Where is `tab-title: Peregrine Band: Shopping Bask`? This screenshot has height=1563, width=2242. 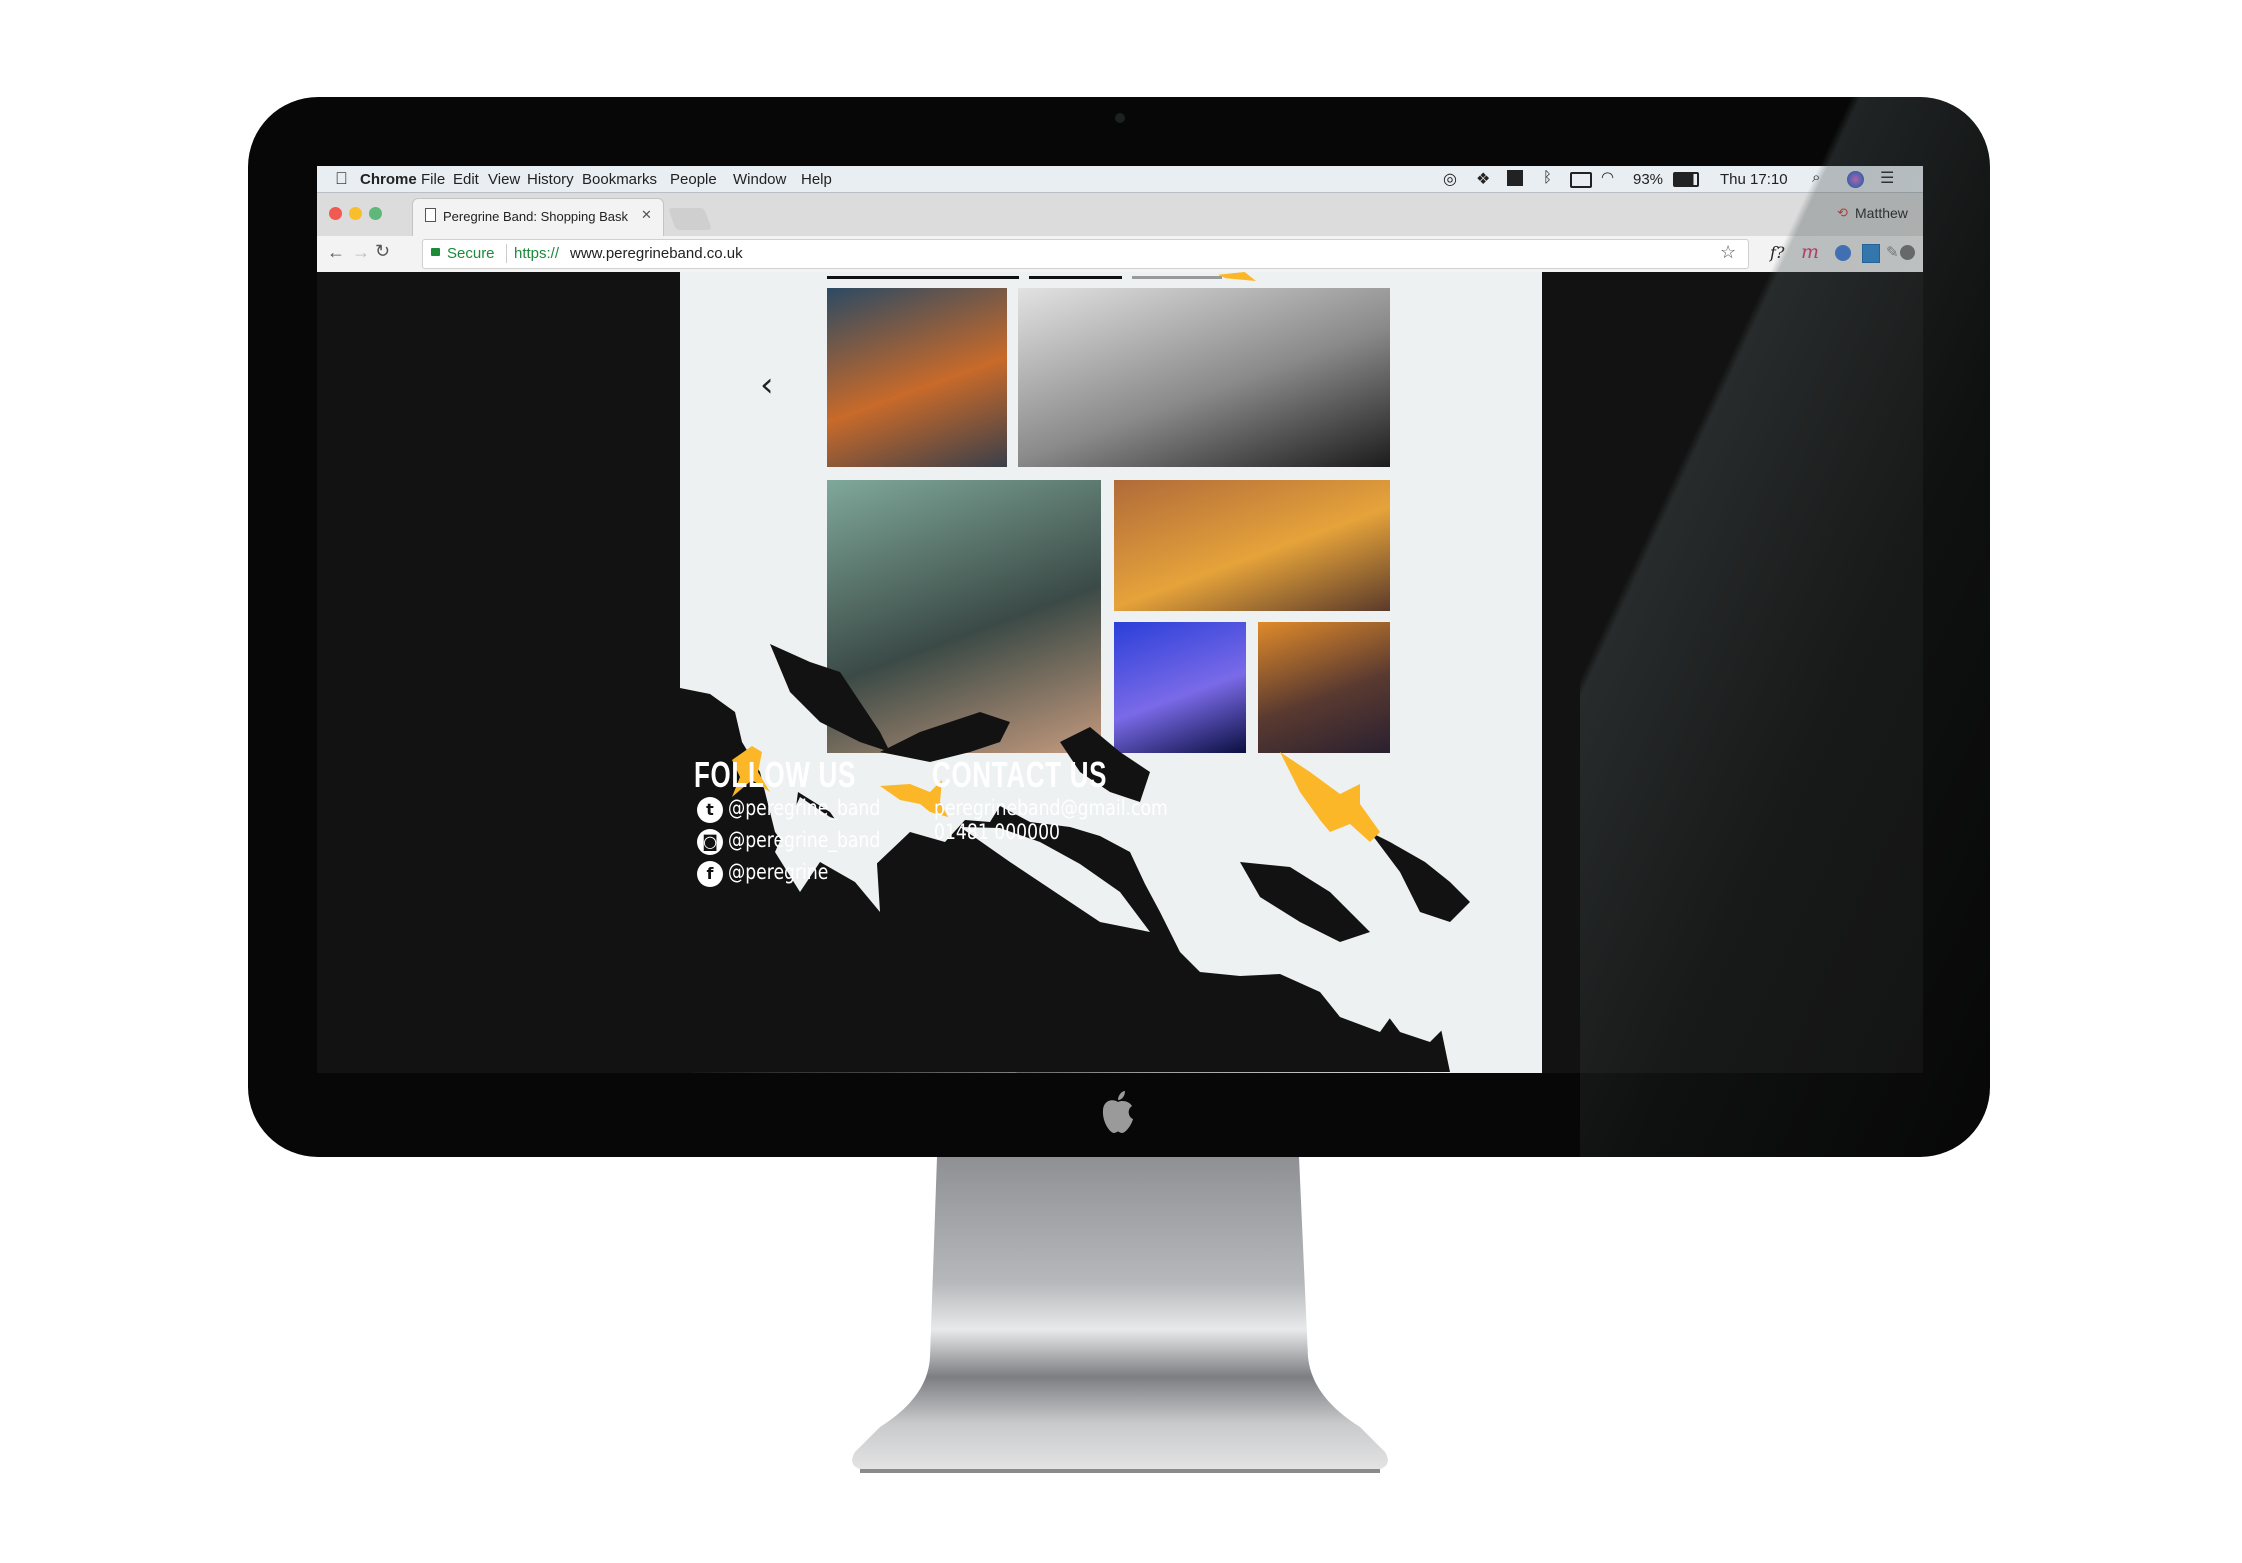 tab-title: Peregrine Band: Shopping Bask is located at coordinates (536, 216).